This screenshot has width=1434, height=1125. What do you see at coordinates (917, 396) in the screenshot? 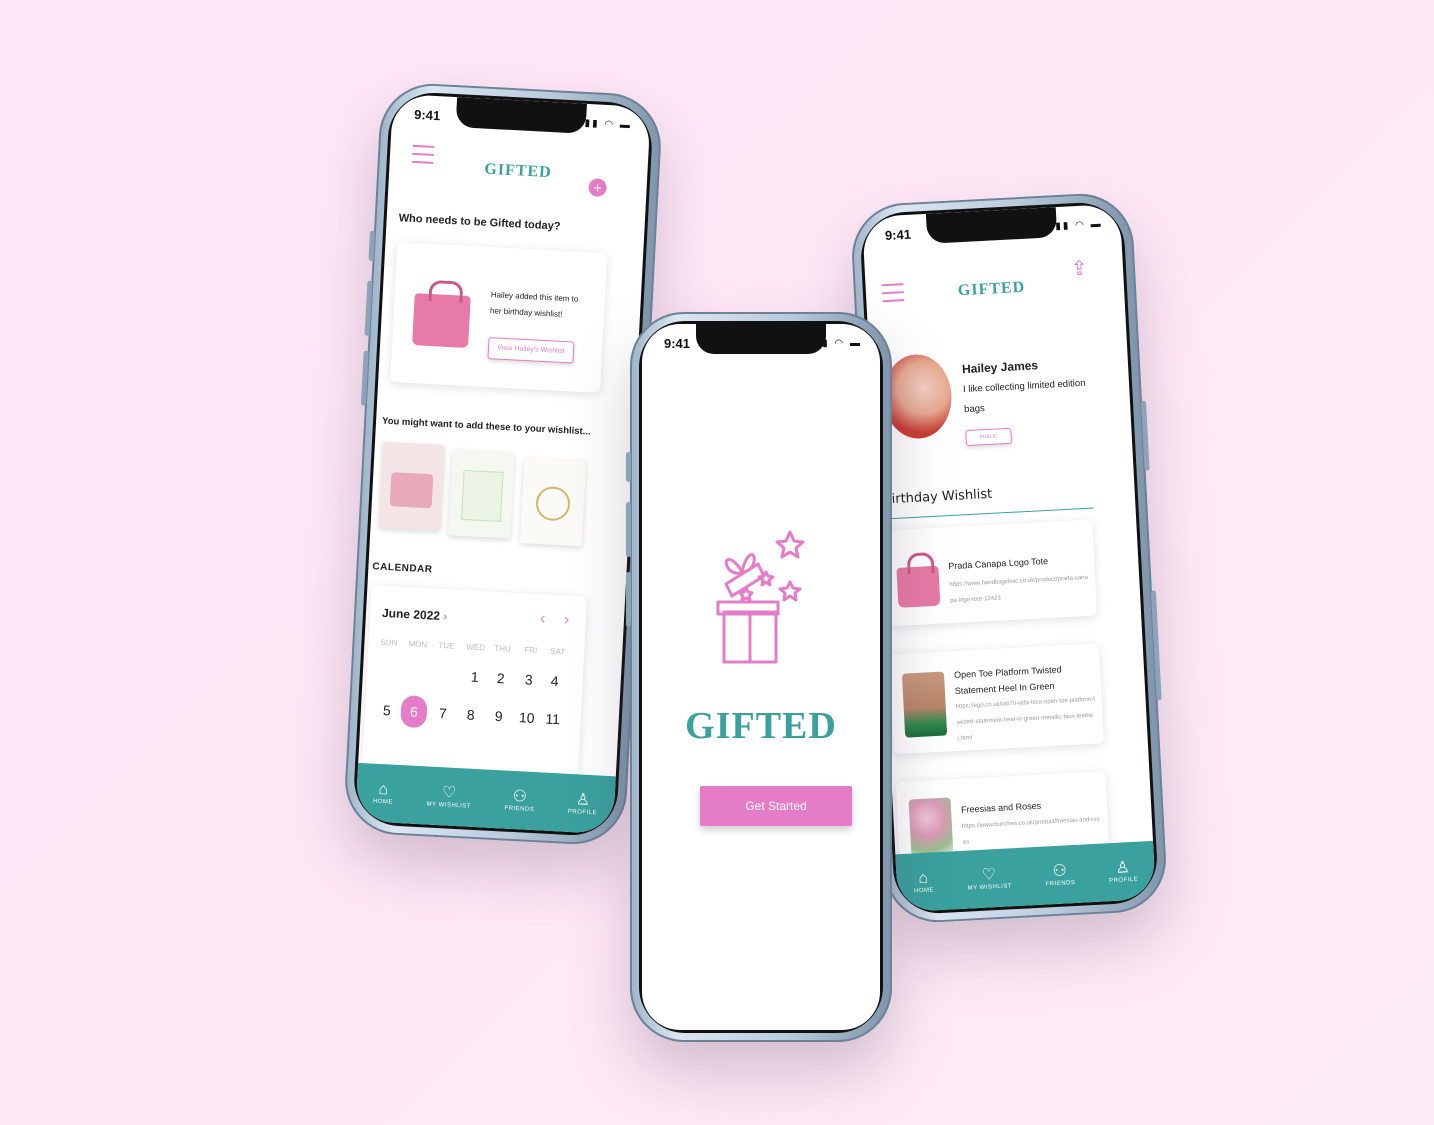
I see `avatar` at bounding box center [917, 396].